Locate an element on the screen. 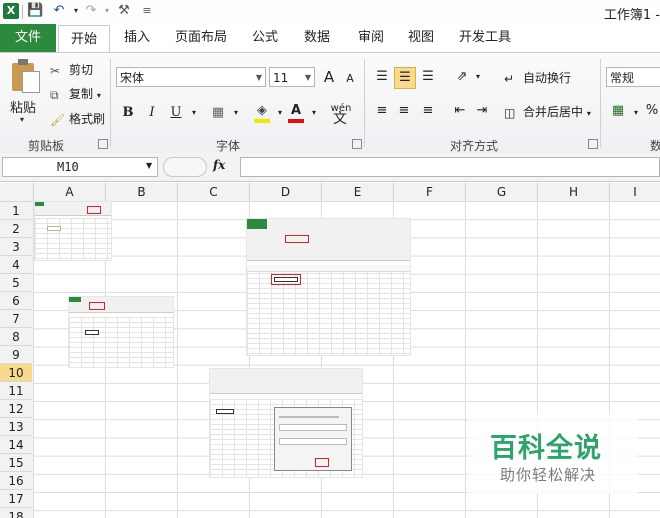 Image resolution: width=660 pixels, height=518 pixels. select-all-corner is located at coordinates (16, 192).